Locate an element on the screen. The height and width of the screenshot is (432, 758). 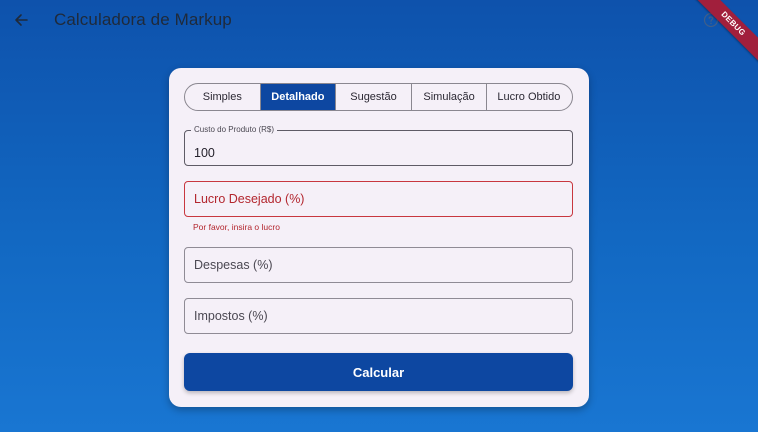
back-button is located at coordinates (21, 20).